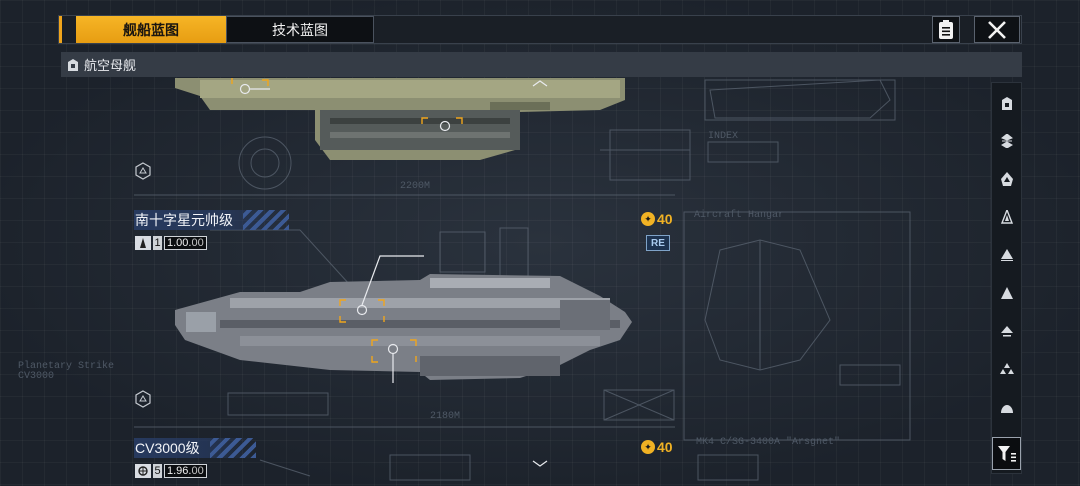 The image size is (1080, 486). Describe the element at coordinates (541, 64) in the screenshot. I see `category-bar: 航空母舰` at that location.